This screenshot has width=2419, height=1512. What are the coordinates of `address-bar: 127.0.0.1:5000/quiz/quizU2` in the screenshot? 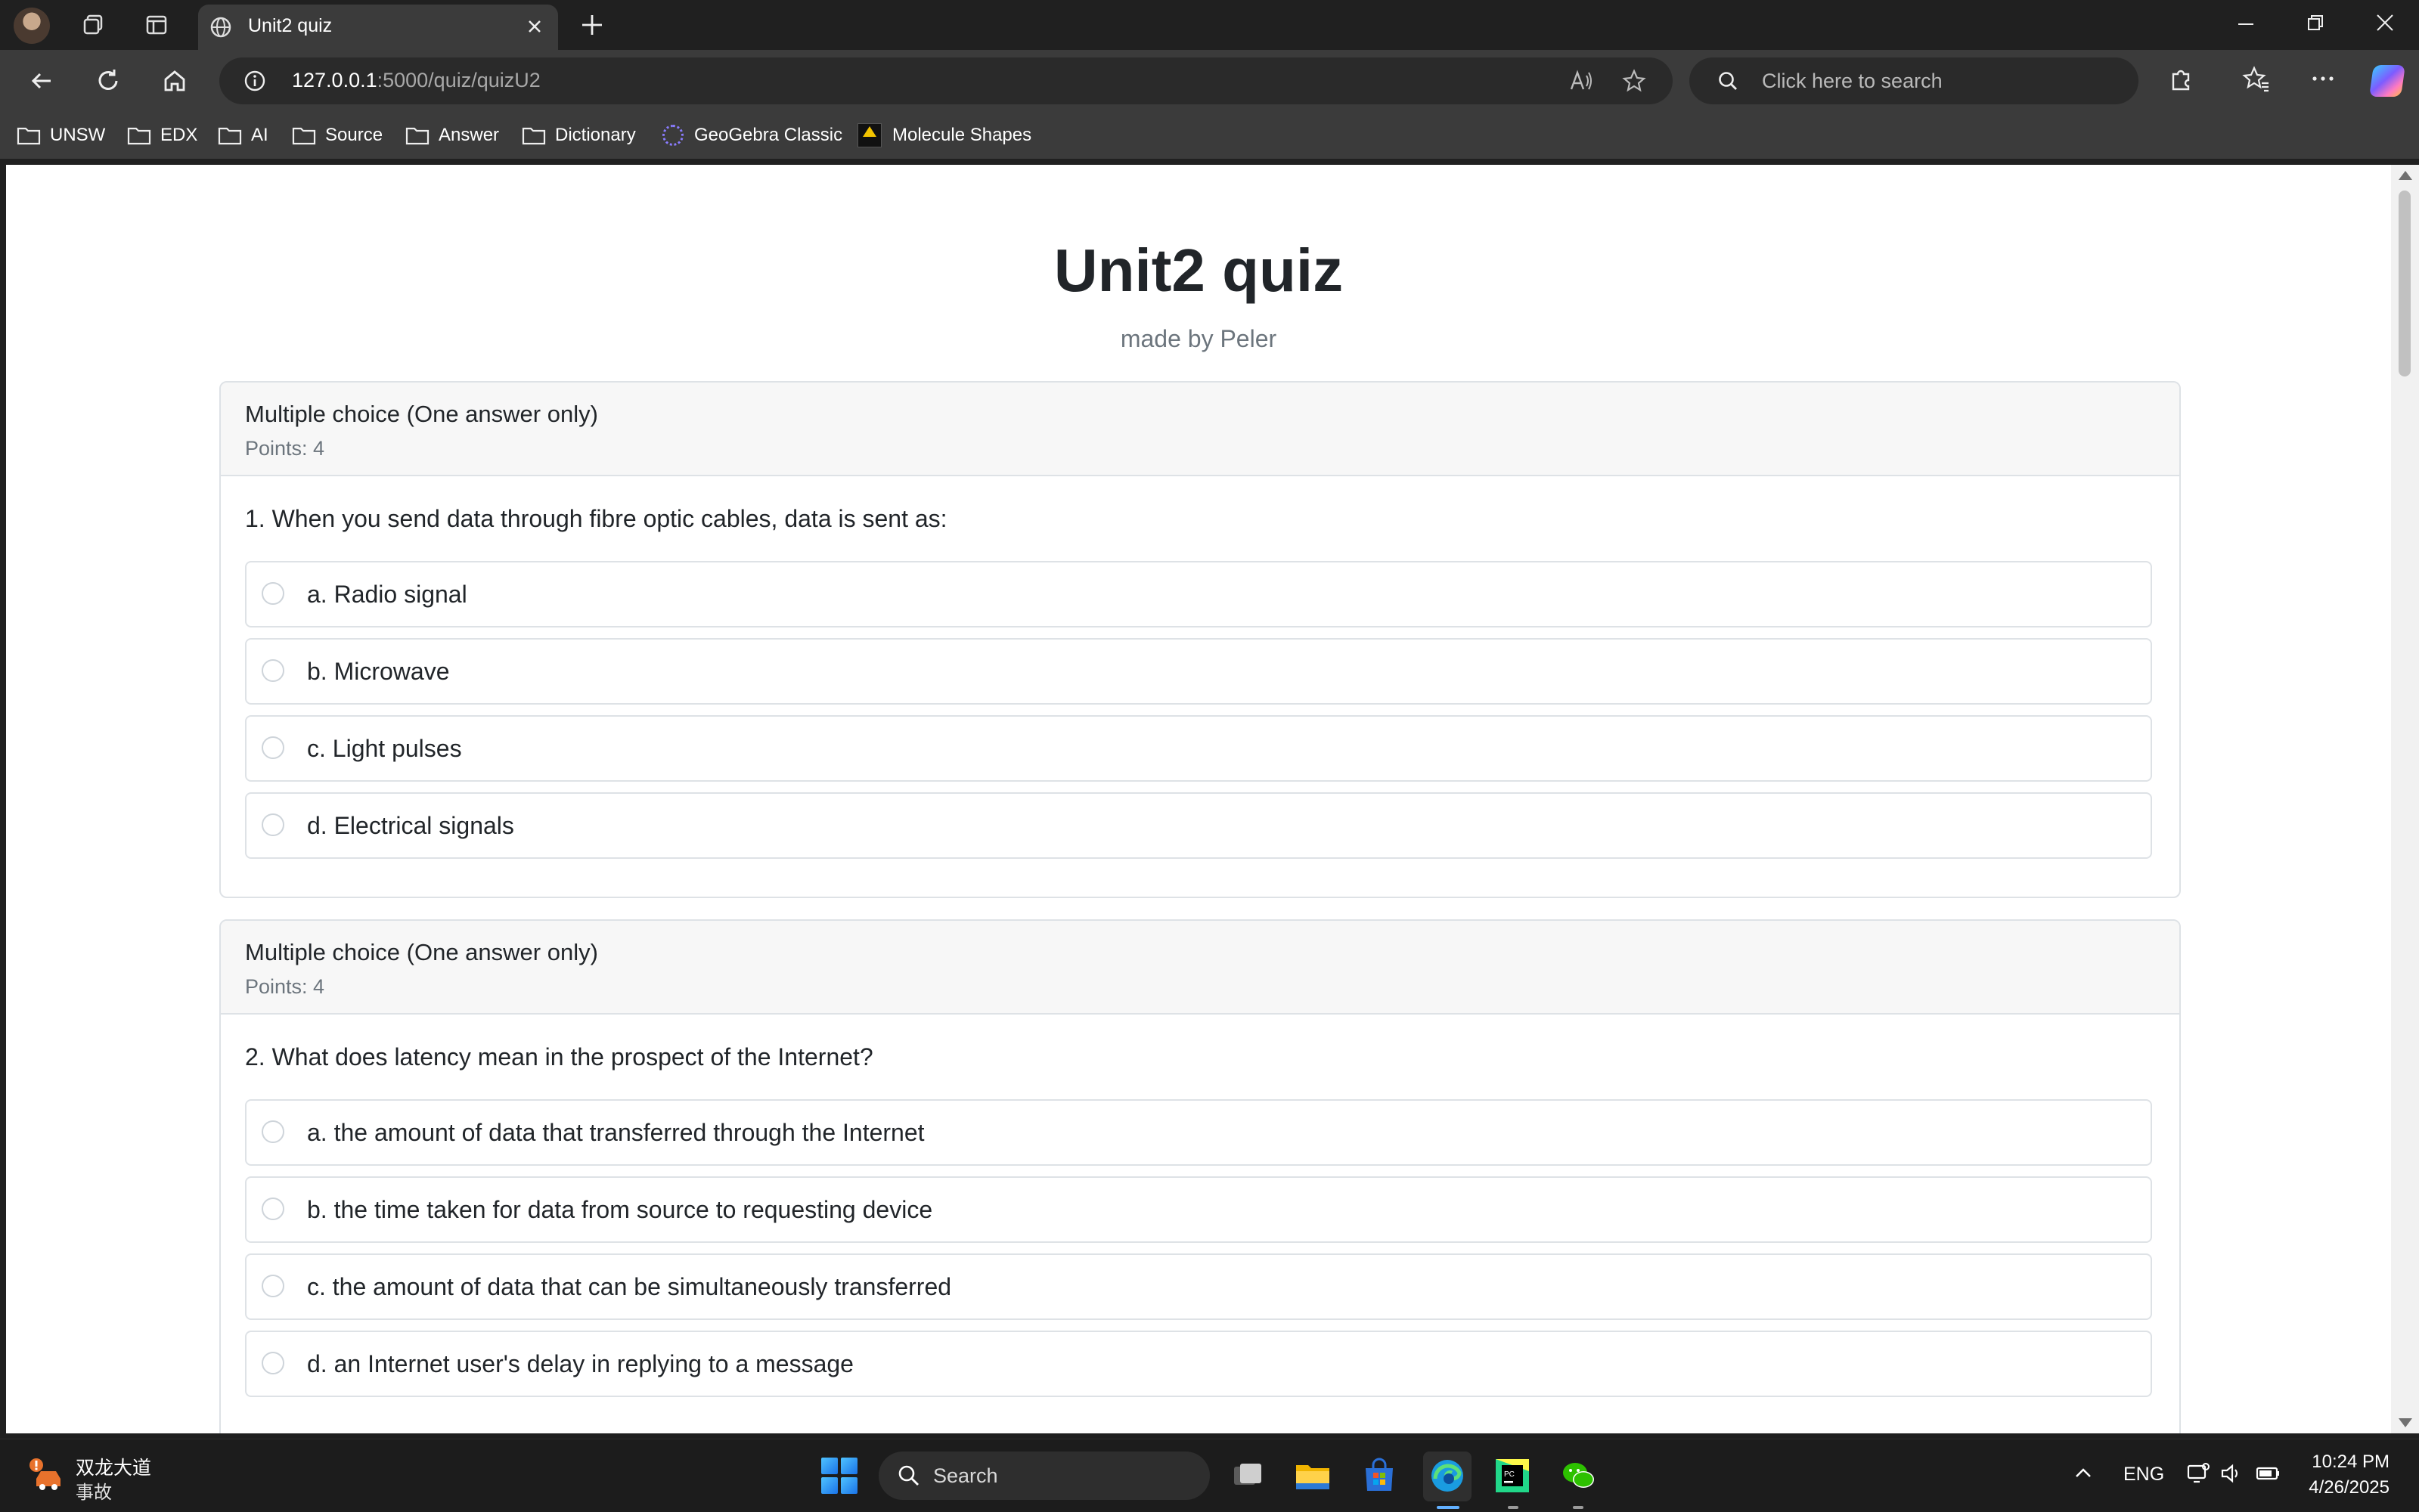 It's located at (946, 80).